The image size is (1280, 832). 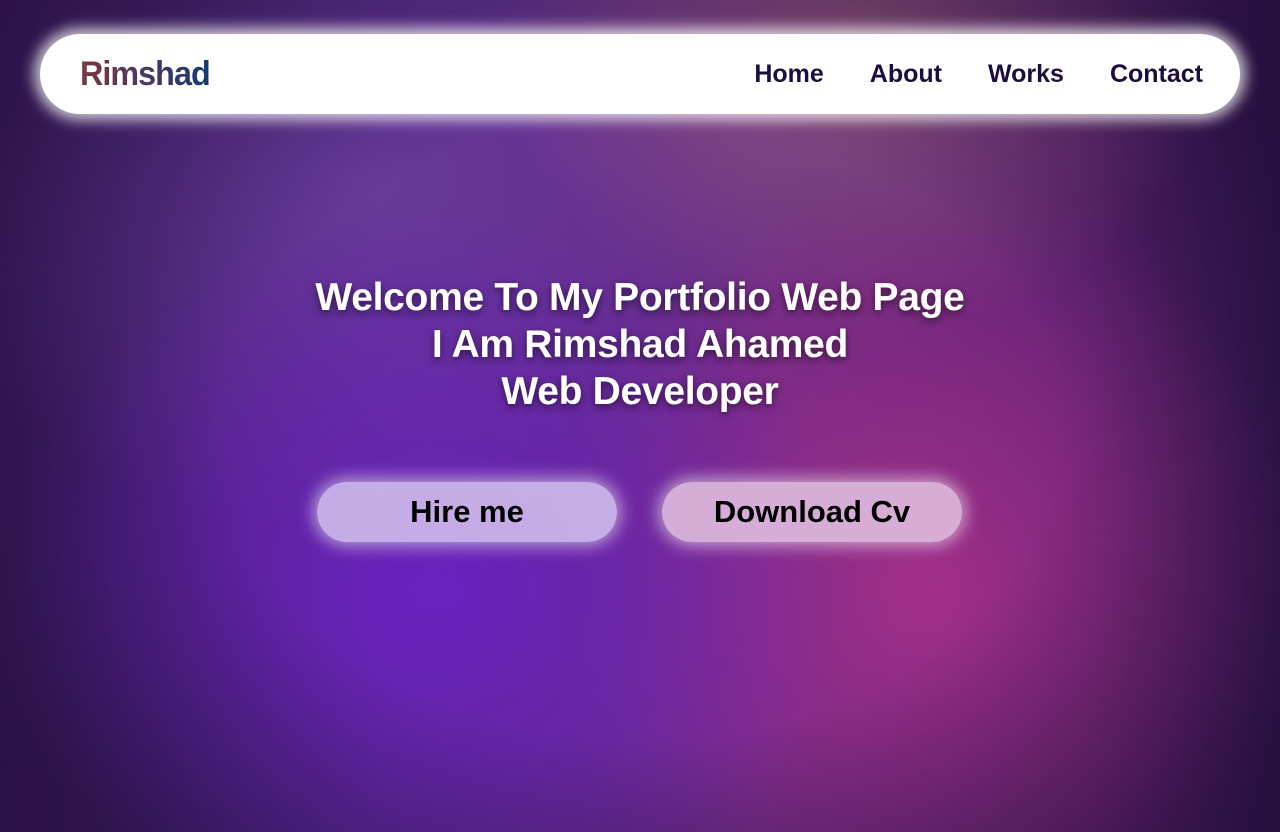 I want to click on nav-link-contact: Contact, so click(x=1156, y=74).